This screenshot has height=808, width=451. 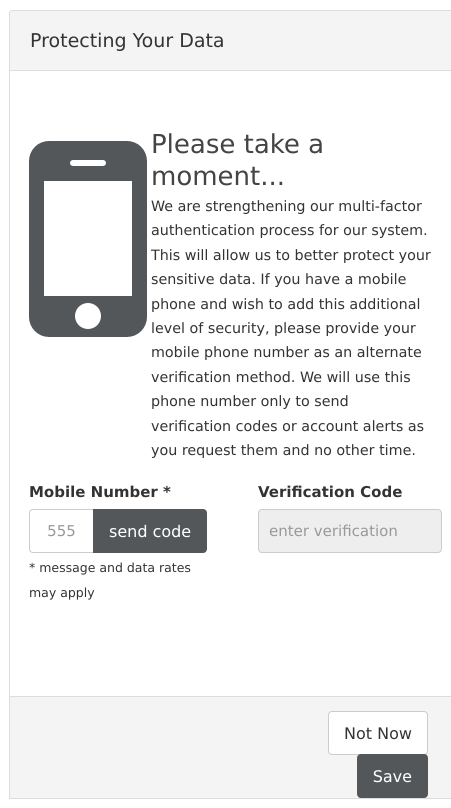 I want to click on mobile-number-field: 555, so click(x=61, y=531).